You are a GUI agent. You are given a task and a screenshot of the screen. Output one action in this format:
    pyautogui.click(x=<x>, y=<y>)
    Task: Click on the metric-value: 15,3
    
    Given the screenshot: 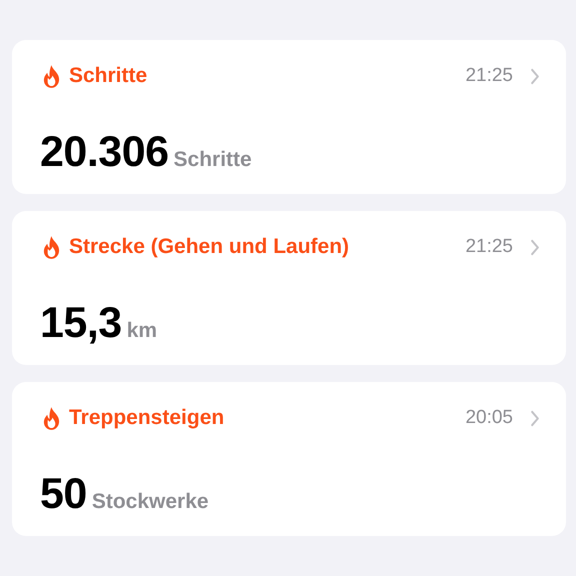 What is the action you would take?
    pyautogui.click(x=81, y=323)
    